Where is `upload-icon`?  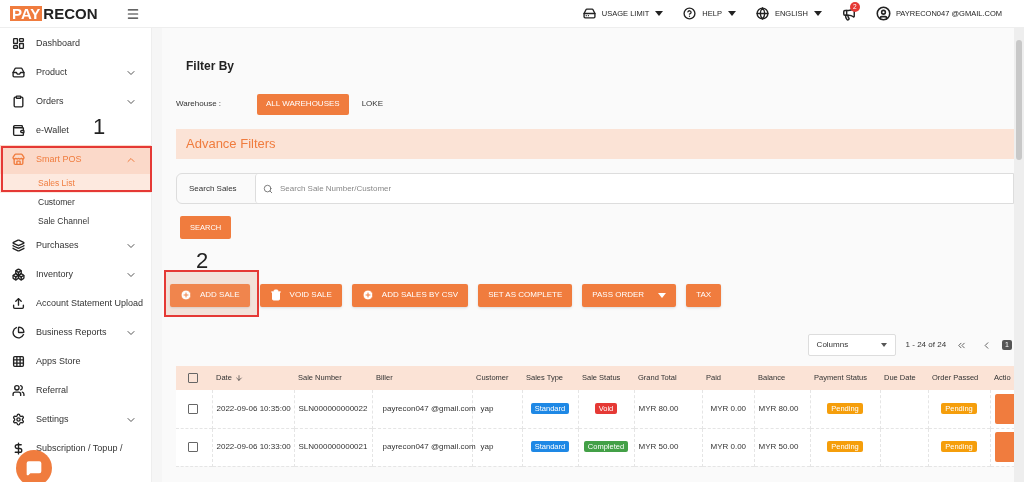 upload-icon is located at coordinates (18, 303).